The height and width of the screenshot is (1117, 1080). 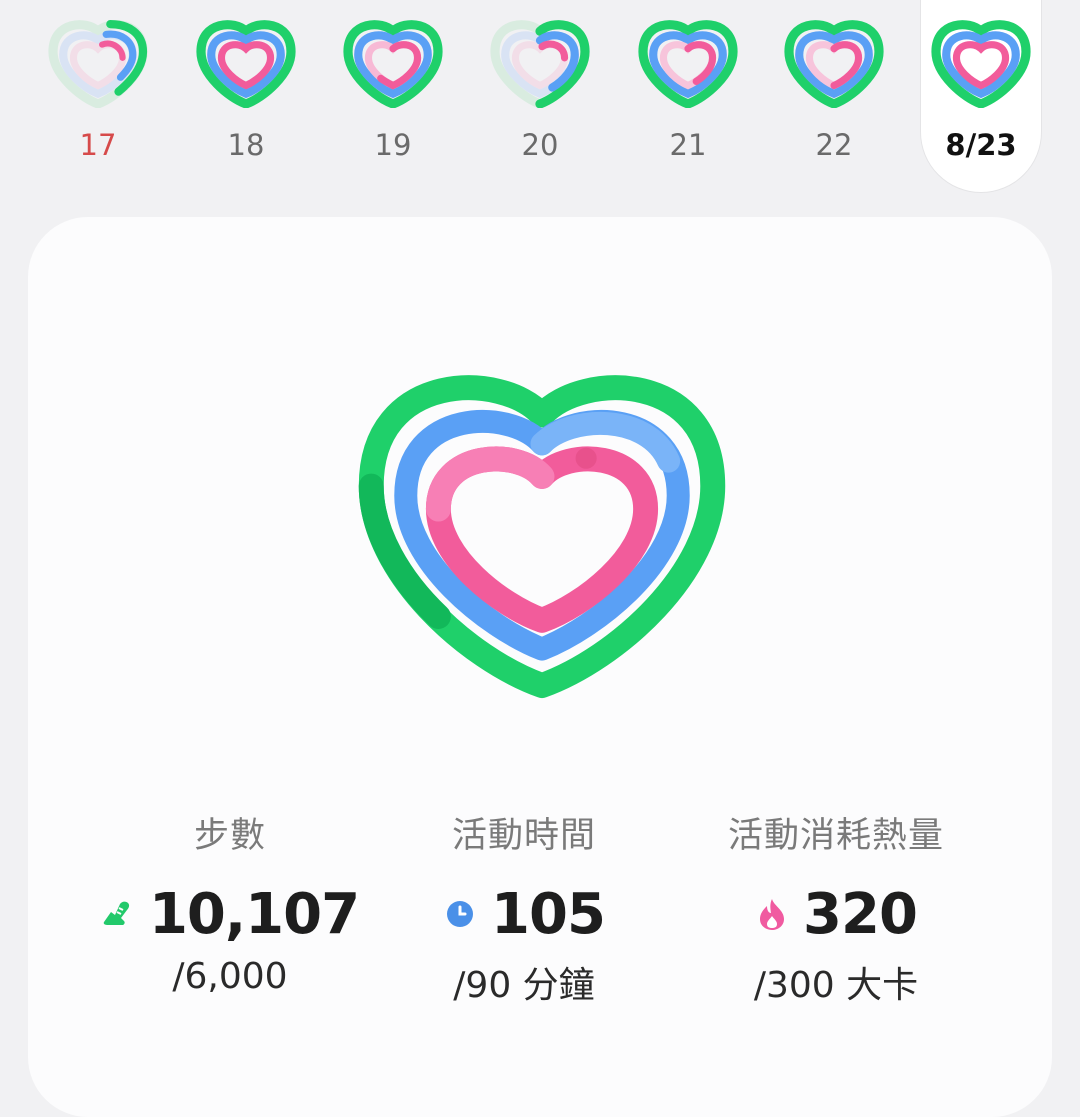 I want to click on activity-rings-heart-icon, so click(x=542, y=537).